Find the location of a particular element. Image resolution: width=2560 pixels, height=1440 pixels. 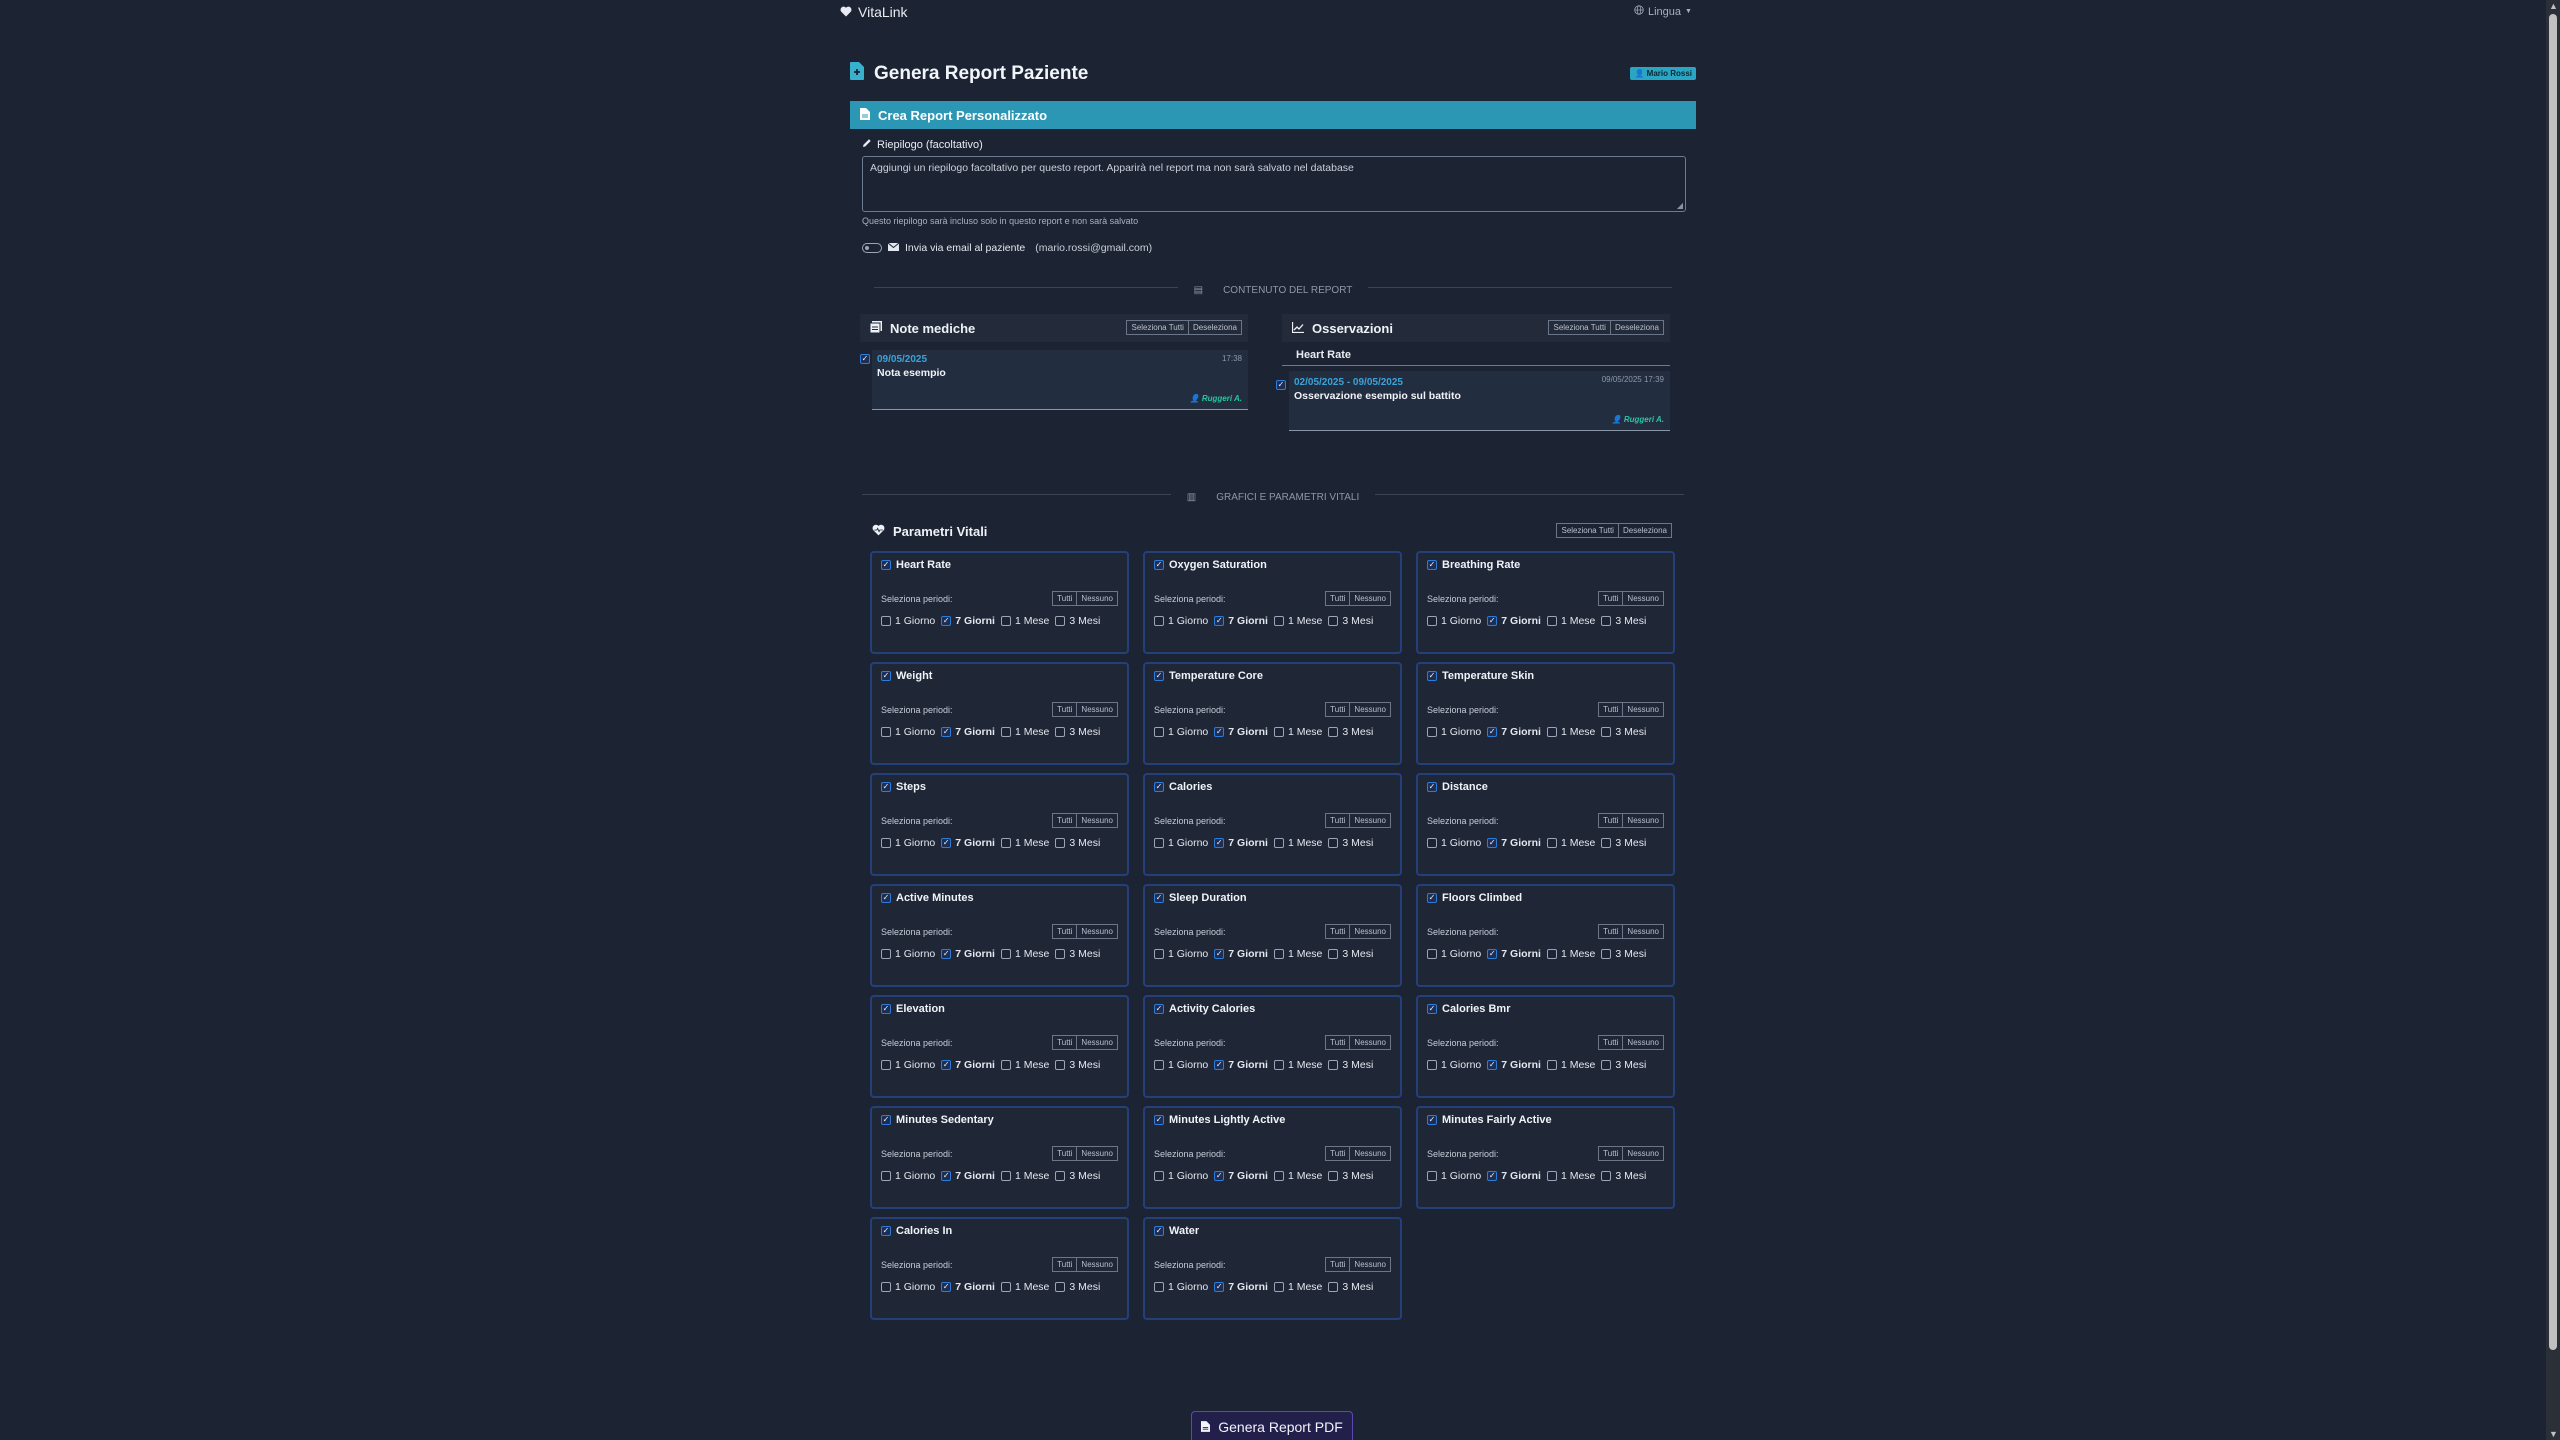

note-checkbox: ✓ is located at coordinates (865, 359).